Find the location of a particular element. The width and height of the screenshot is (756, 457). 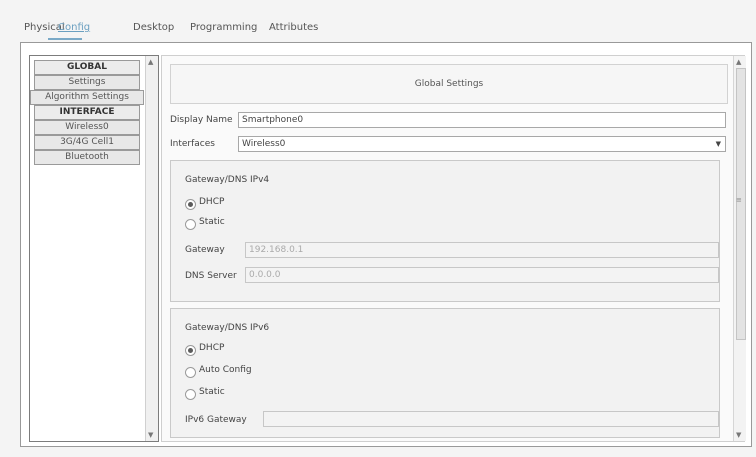

scroll-thumb is located at coordinates (741, 204).